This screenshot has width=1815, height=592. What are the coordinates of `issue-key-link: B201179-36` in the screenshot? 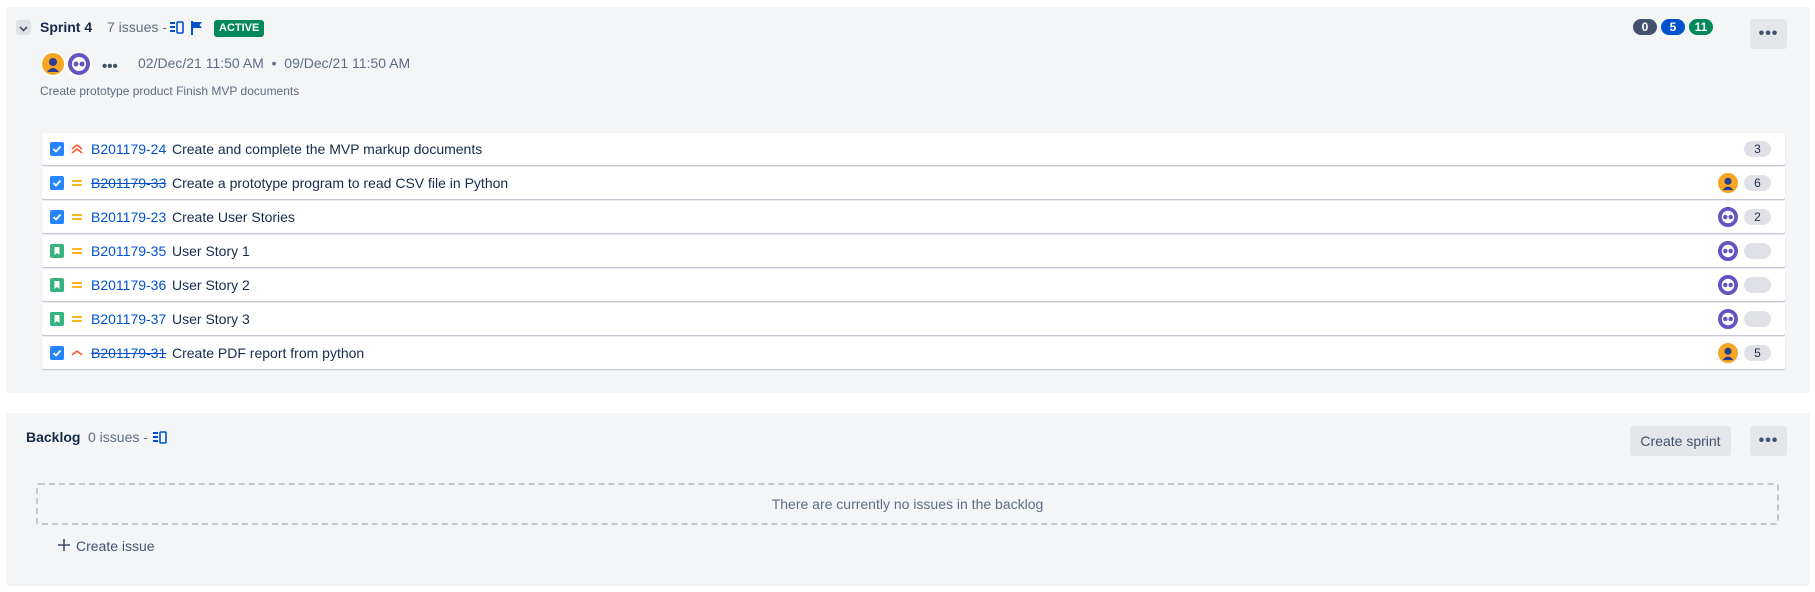 It's located at (128, 285).